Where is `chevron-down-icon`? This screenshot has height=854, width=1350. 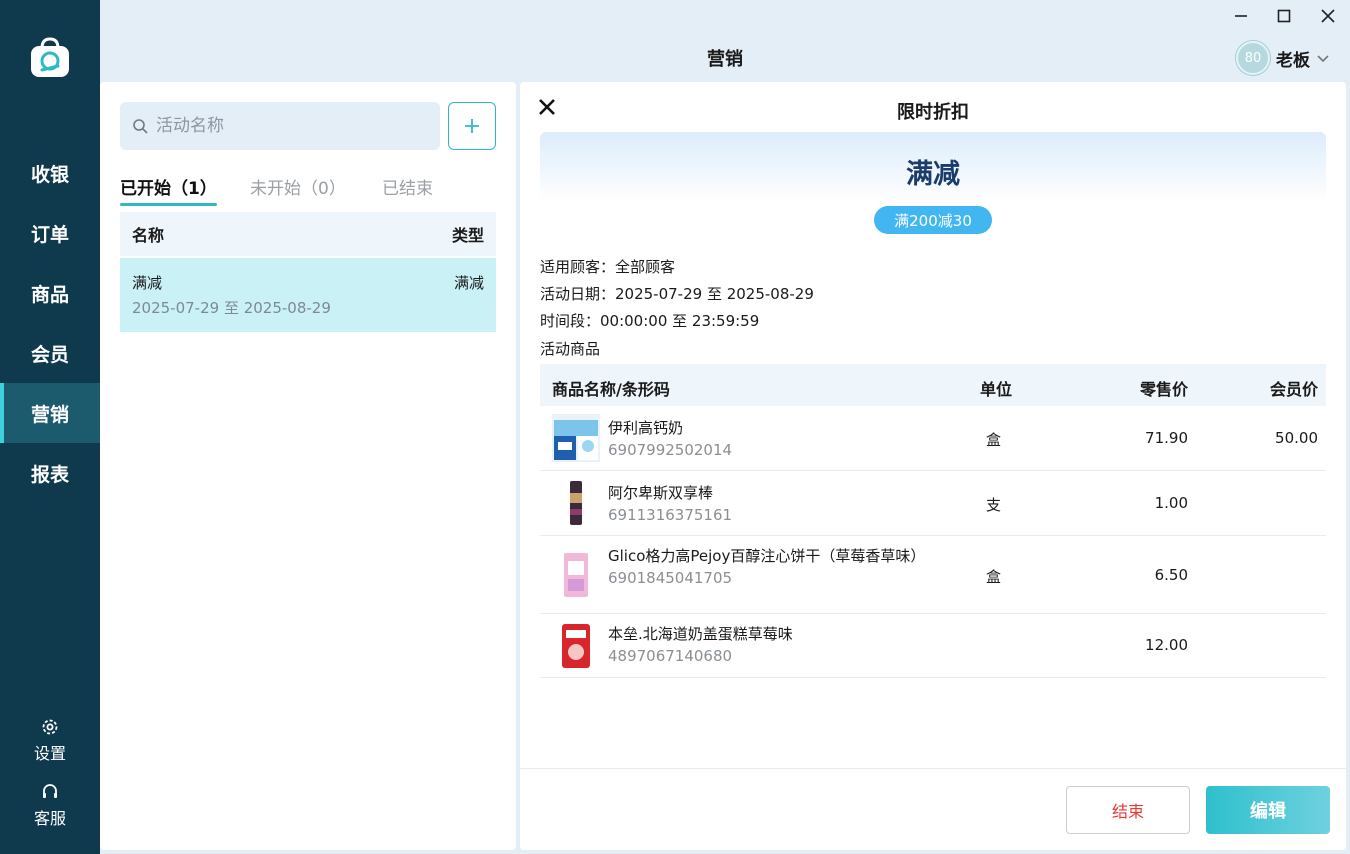
chevron-down-icon is located at coordinates (1323, 59).